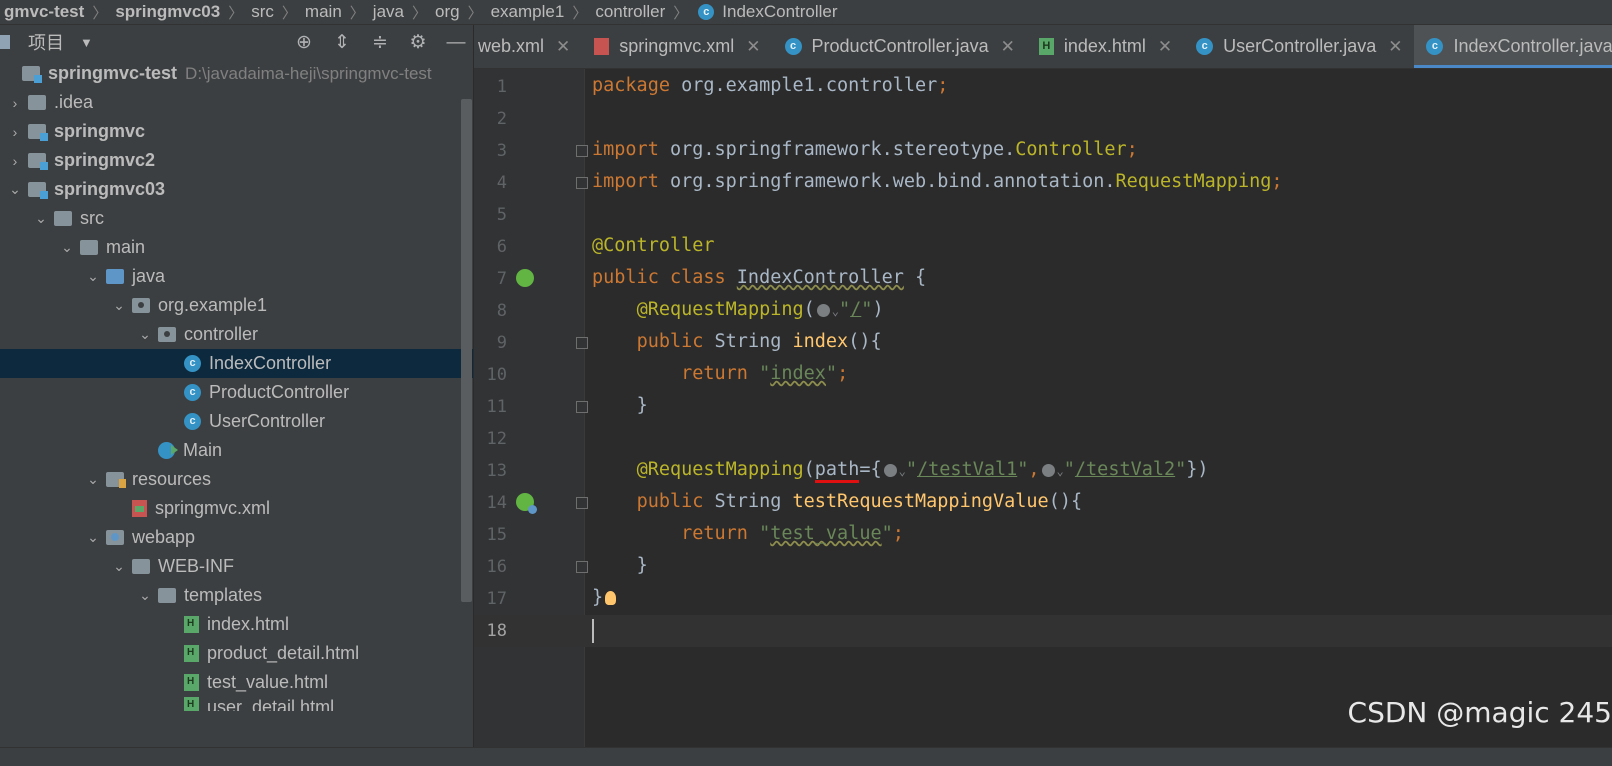  Describe the element at coordinates (388, 12) in the screenshot. I see `breadcrumb-item: java` at that location.